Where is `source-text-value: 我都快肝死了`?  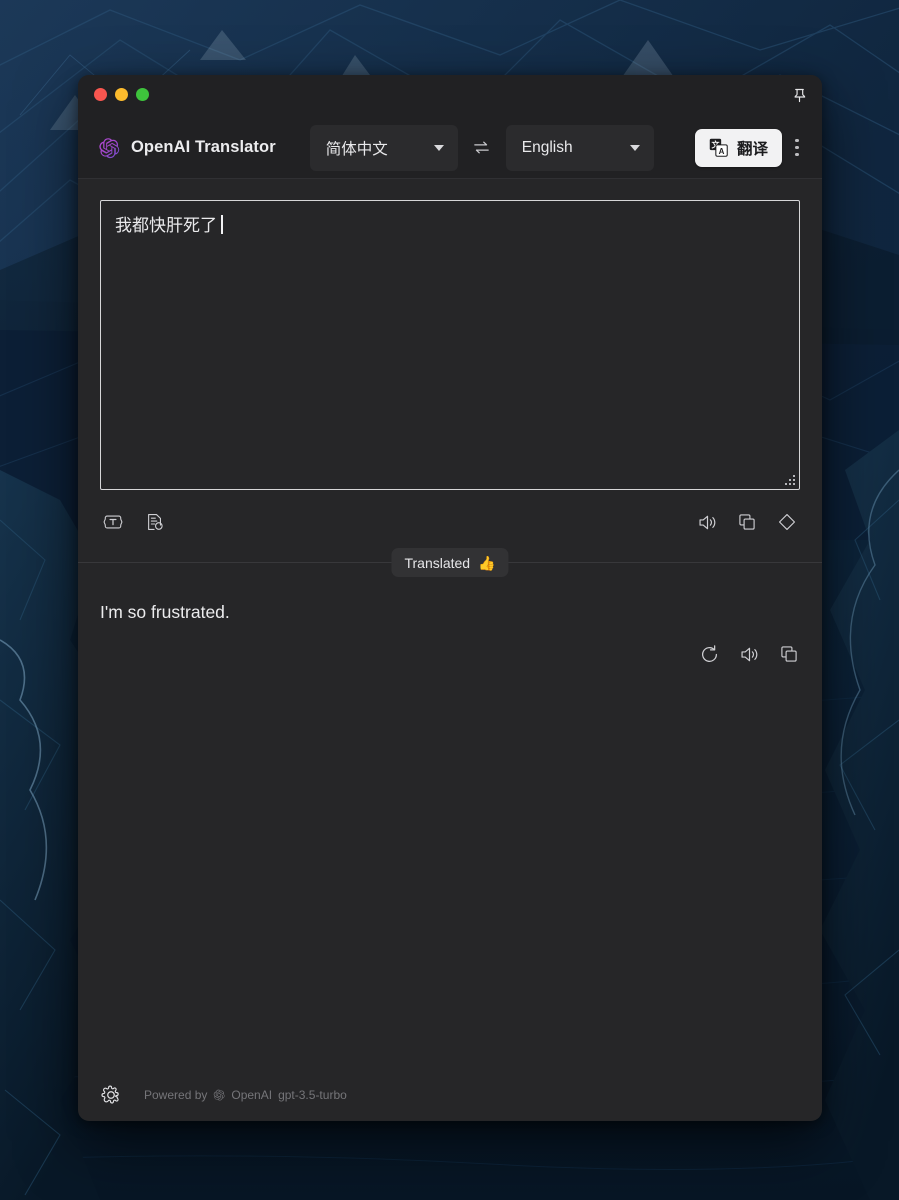
source-text-value: 我都快肝死了 is located at coordinates (166, 225).